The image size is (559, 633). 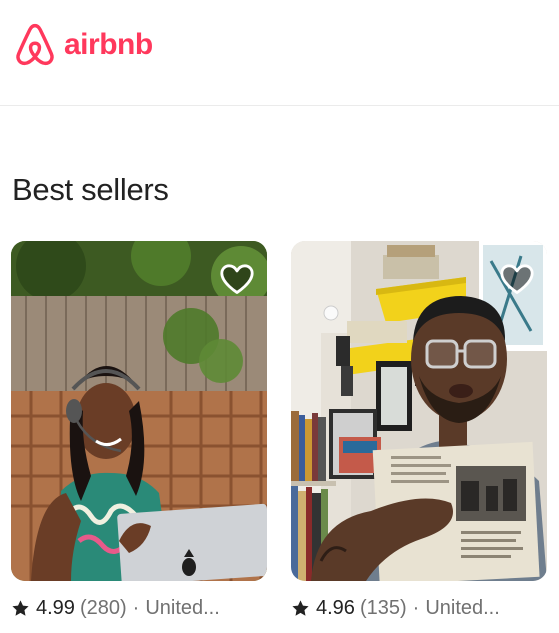 What do you see at coordinates (335, 608) in the screenshot?
I see `rating-value: 4.96` at bounding box center [335, 608].